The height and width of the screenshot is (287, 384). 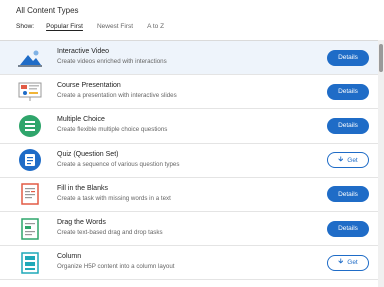 I want to click on quiz-icon, so click(x=30, y=160).